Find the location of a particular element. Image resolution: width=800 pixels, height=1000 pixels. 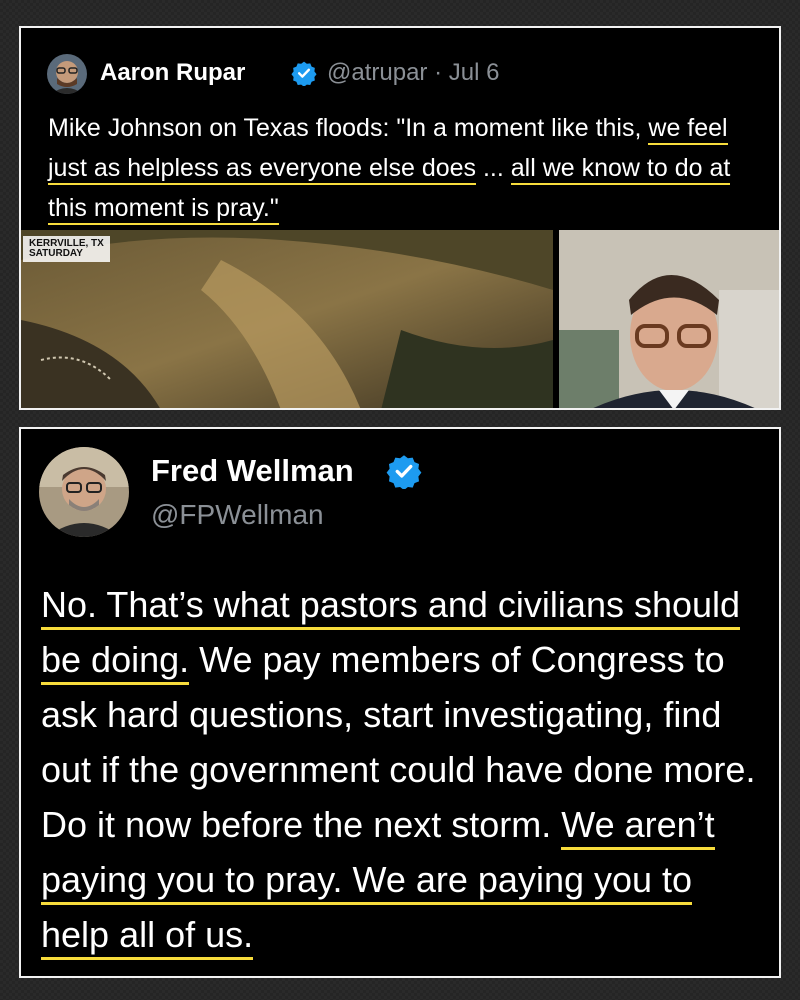

author-name: Fred Wellman is located at coordinates (252, 471).